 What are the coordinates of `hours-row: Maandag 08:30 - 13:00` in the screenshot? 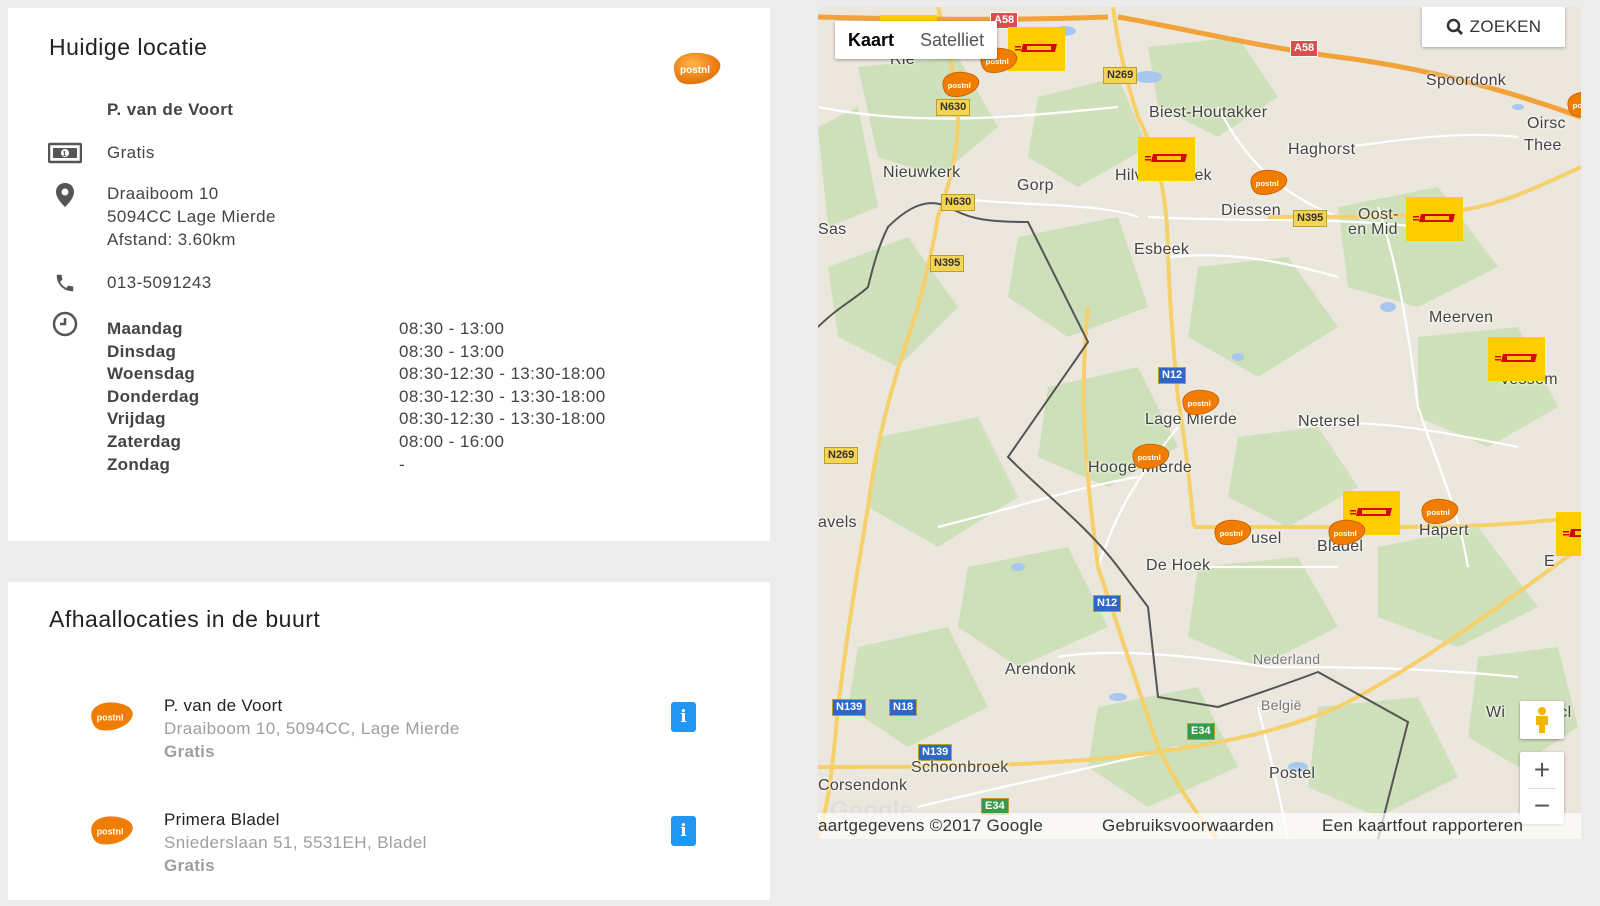 It's located at (387, 329).